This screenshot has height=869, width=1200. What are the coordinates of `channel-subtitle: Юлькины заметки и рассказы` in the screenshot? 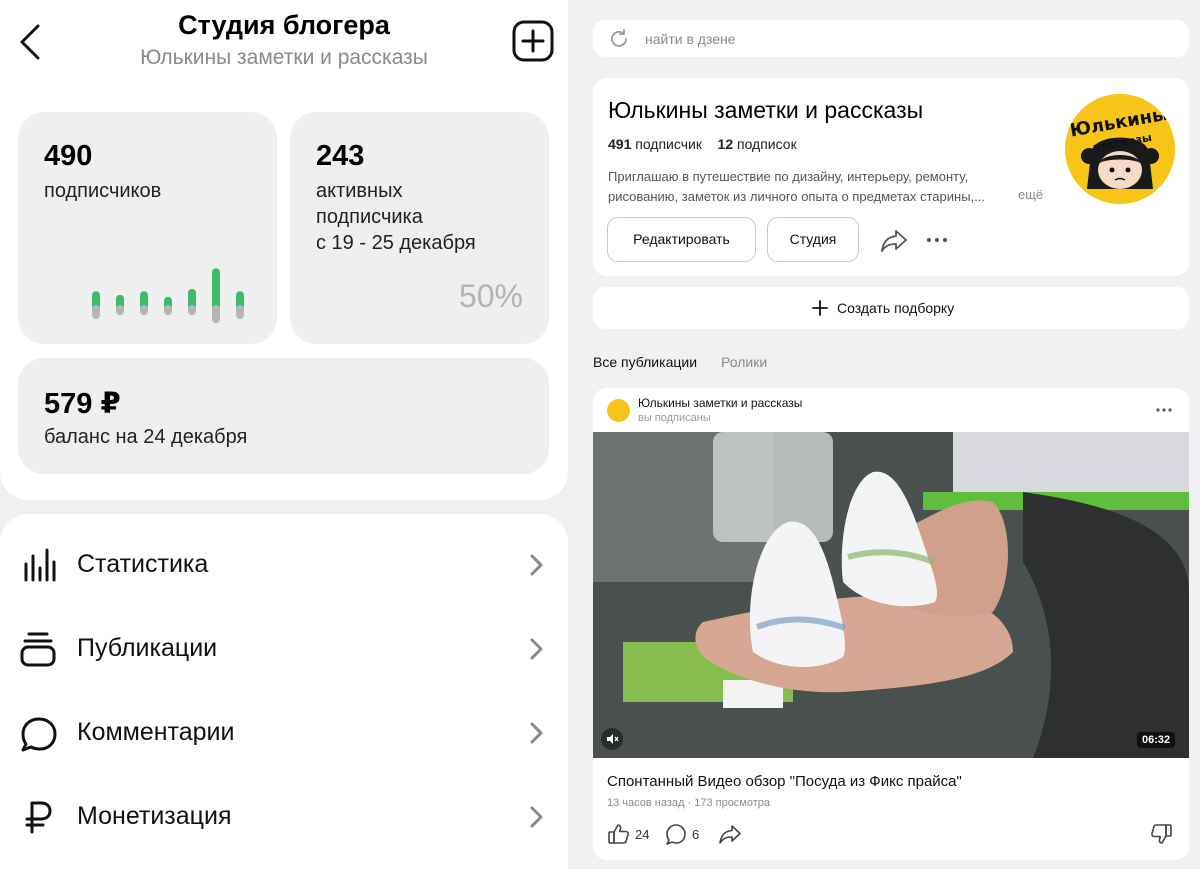 It's located at (284, 57).